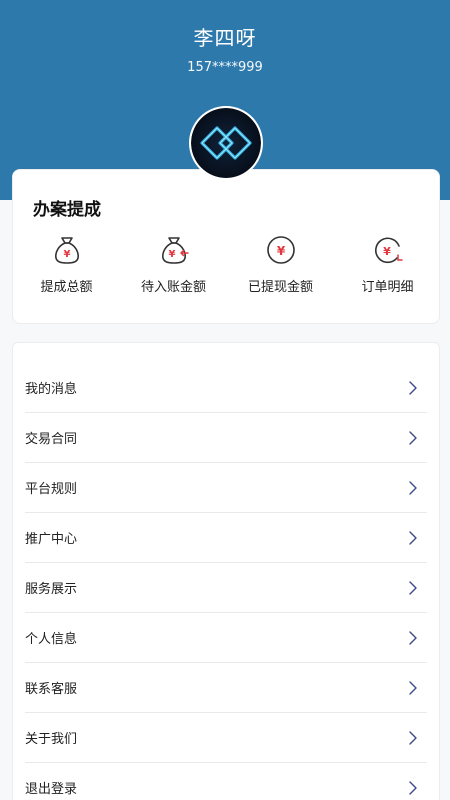 This screenshot has width=450, height=800. What do you see at coordinates (226, 488) in the screenshot?
I see `menu-item-platform-rules: 平台规则` at bounding box center [226, 488].